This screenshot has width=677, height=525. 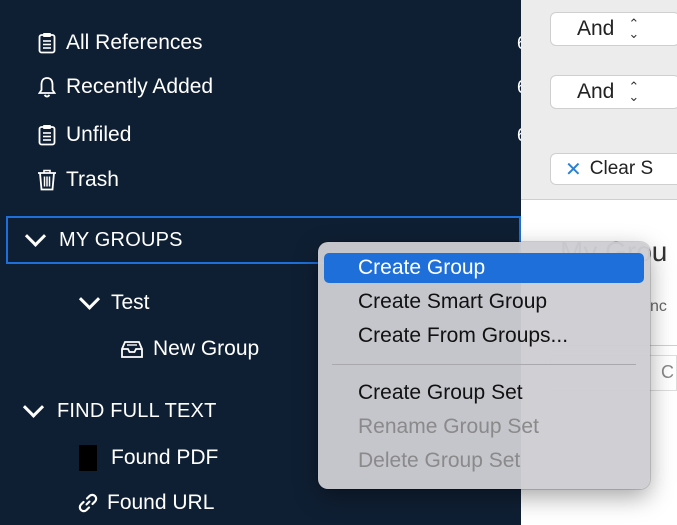 What do you see at coordinates (599, 199) in the screenshot?
I see `divider` at bounding box center [599, 199].